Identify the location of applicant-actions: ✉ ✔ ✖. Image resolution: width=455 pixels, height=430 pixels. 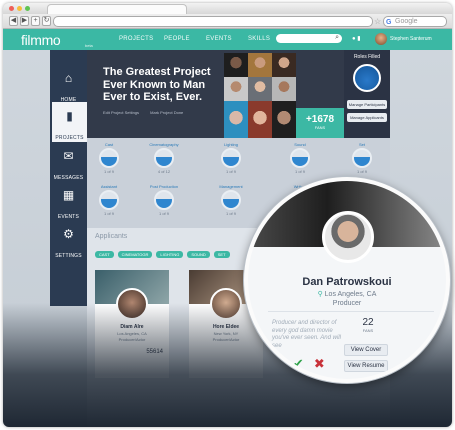
(298, 363).